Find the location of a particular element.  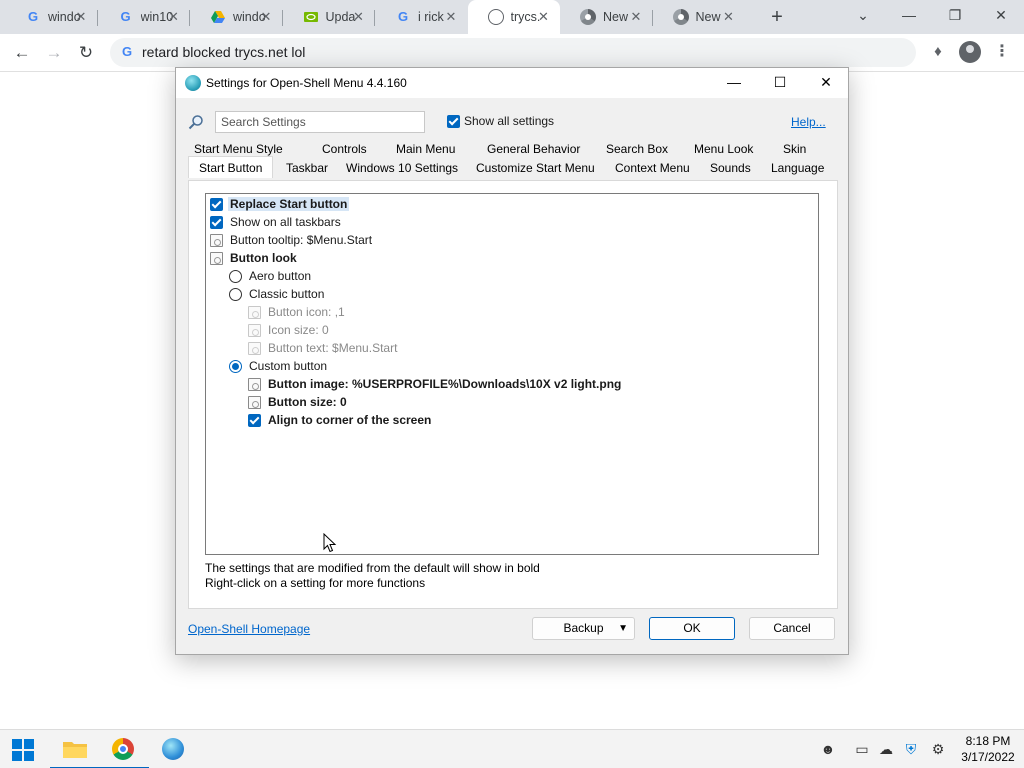

search-settings-input is located at coordinates (320, 122).